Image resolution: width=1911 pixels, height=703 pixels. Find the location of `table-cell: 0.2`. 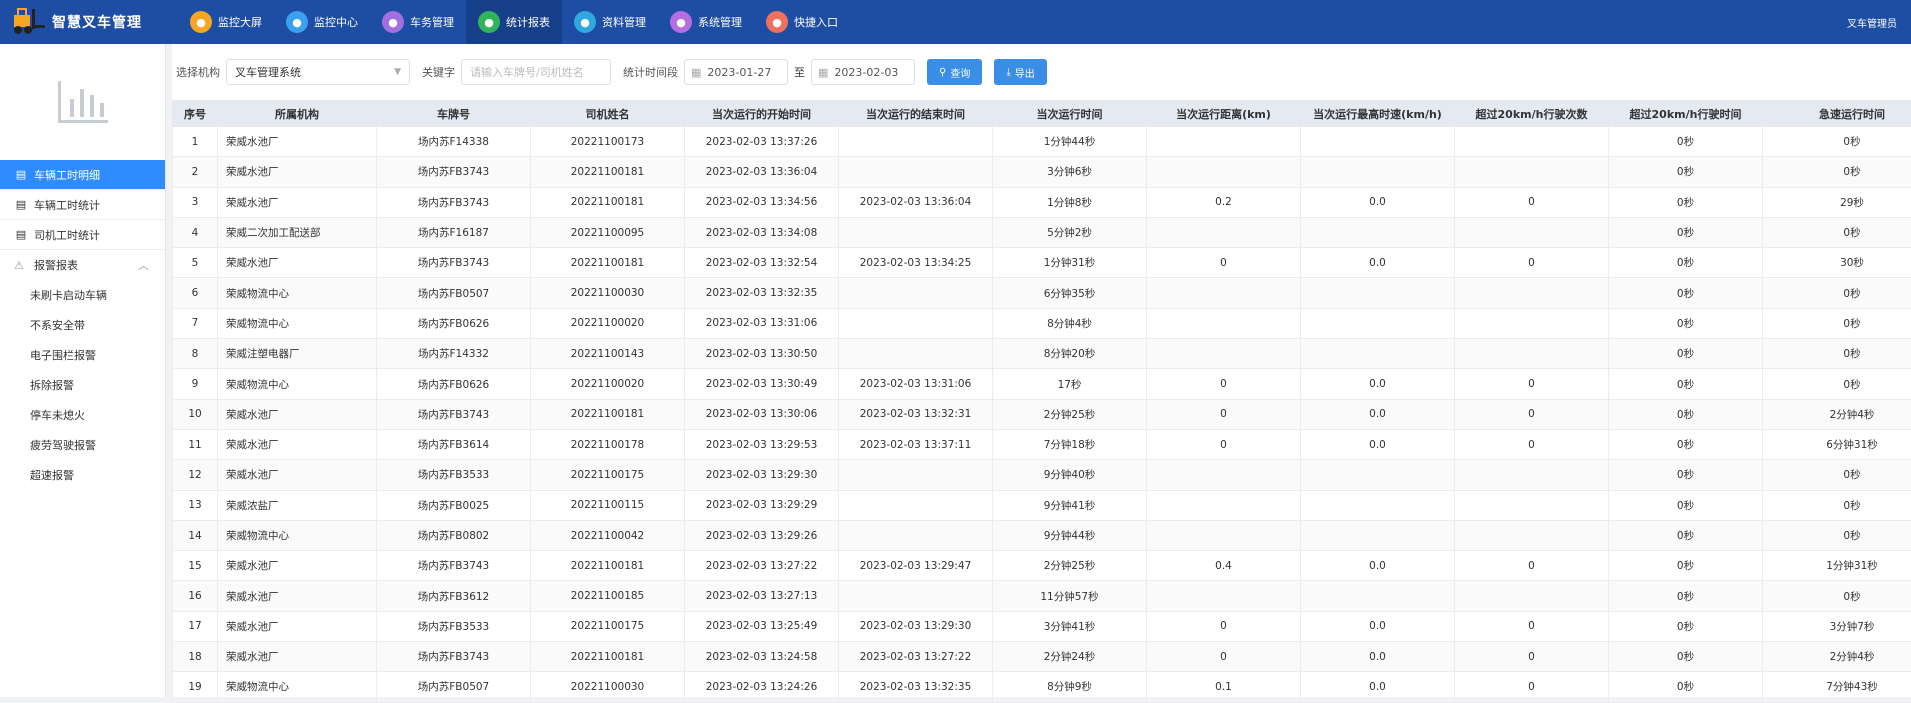

table-cell: 0.2 is located at coordinates (1224, 202).